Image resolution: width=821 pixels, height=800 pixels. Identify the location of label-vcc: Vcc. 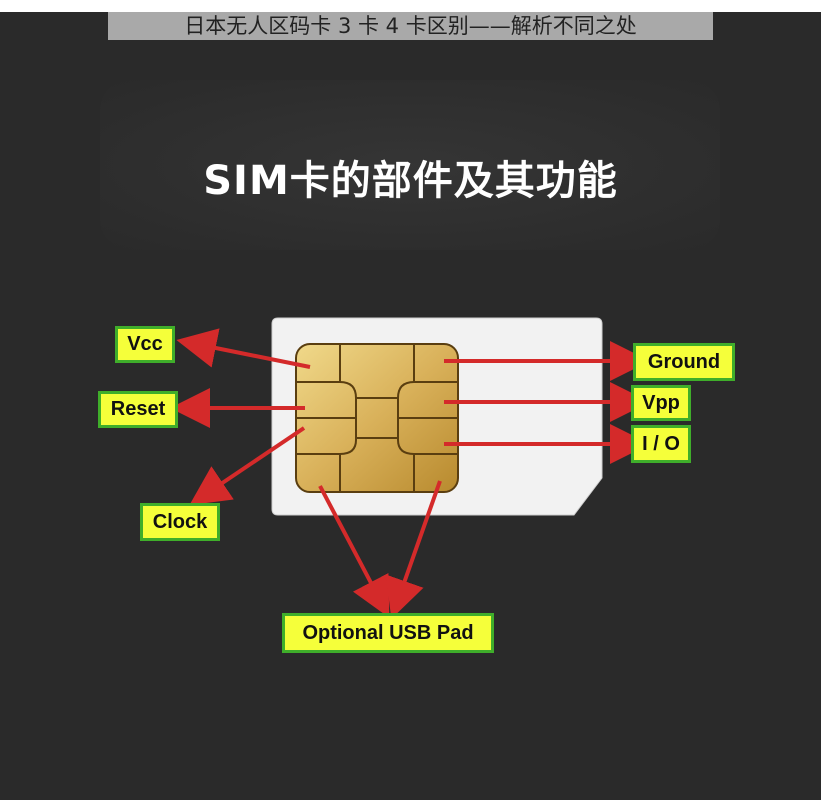
(145, 344).